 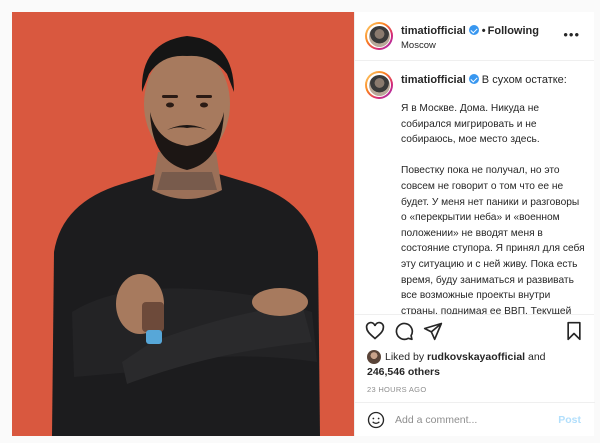 I want to click on header-user-line: timatiofficial • Following, so click(x=470, y=31).